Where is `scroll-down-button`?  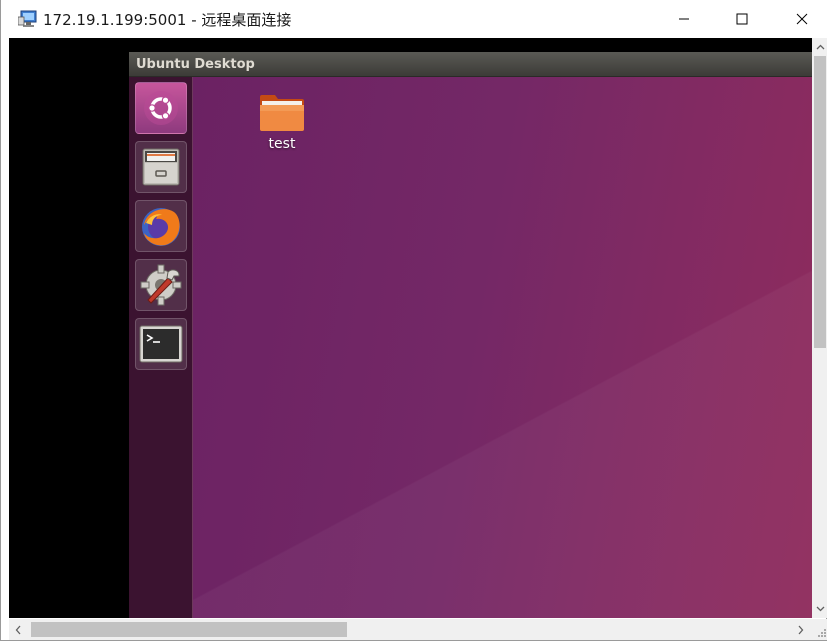
scroll-down-button is located at coordinates (819, 608).